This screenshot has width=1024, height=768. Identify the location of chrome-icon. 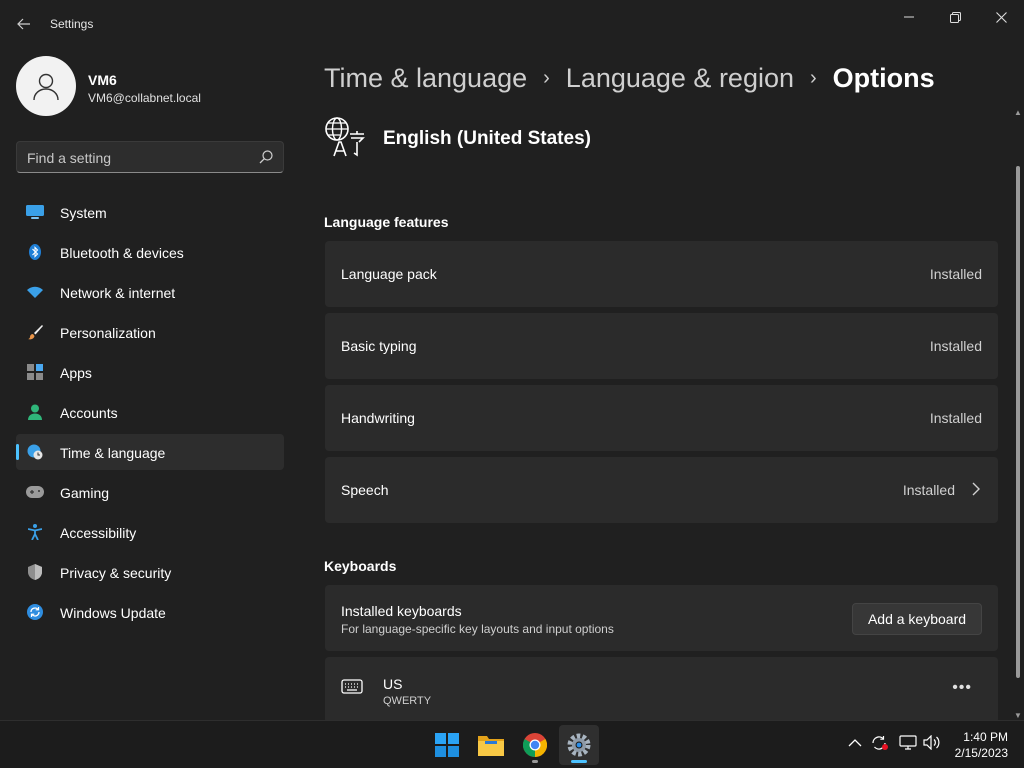
(535, 745).